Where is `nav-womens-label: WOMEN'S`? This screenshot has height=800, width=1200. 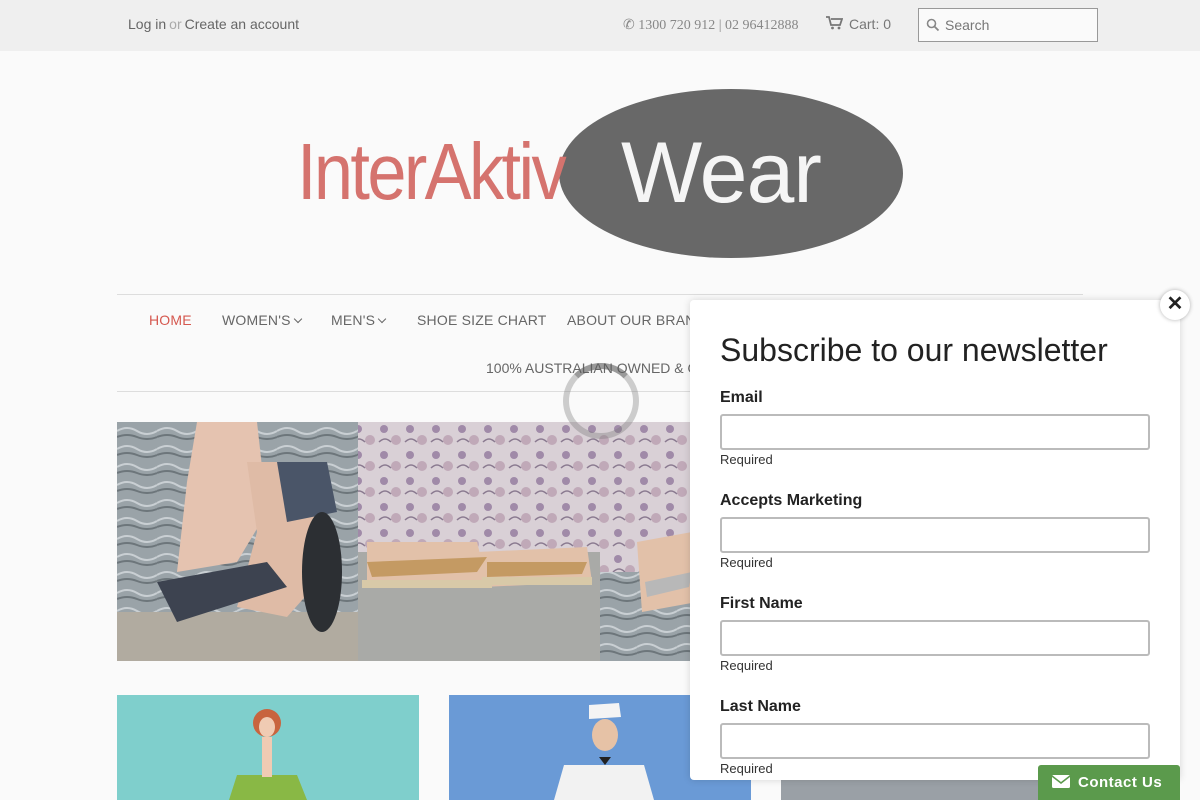 nav-womens-label: WOMEN'S is located at coordinates (256, 320).